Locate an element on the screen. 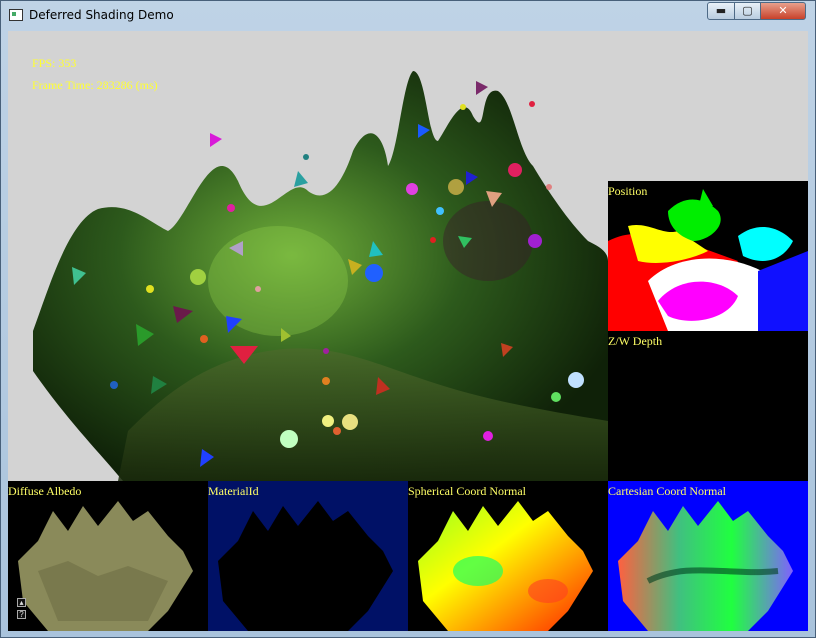 The image size is (816, 638). spherical-normal-panel: Spherical Coord Normal is located at coordinates (508, 556).